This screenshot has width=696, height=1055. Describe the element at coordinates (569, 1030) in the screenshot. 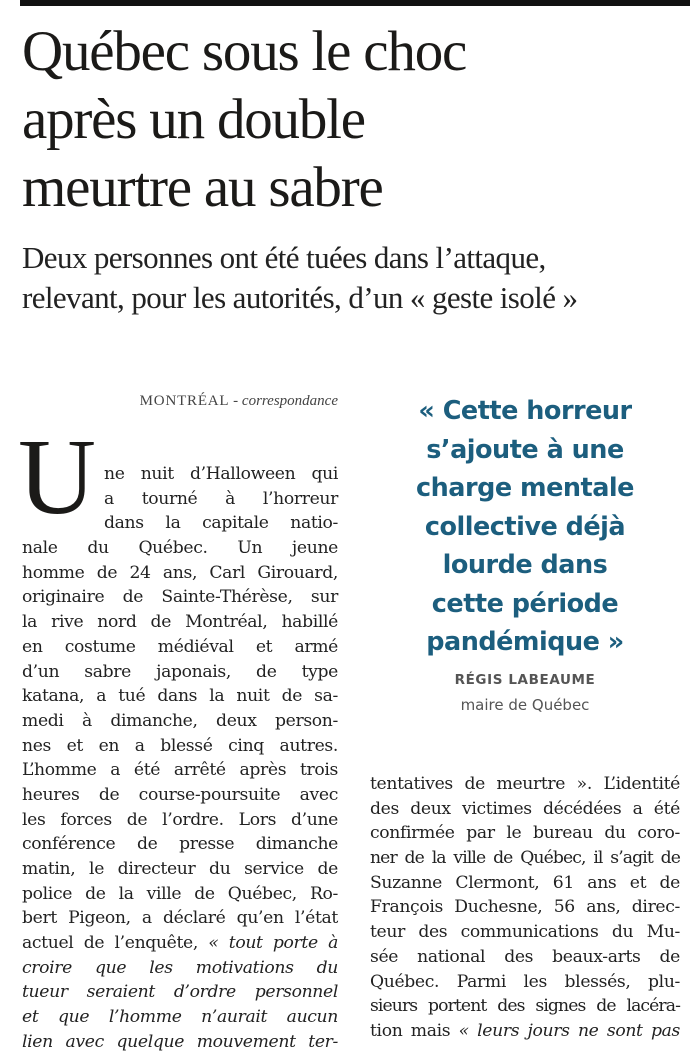

I see `quote-segment: « leurs jours ne sont pas` at that location.